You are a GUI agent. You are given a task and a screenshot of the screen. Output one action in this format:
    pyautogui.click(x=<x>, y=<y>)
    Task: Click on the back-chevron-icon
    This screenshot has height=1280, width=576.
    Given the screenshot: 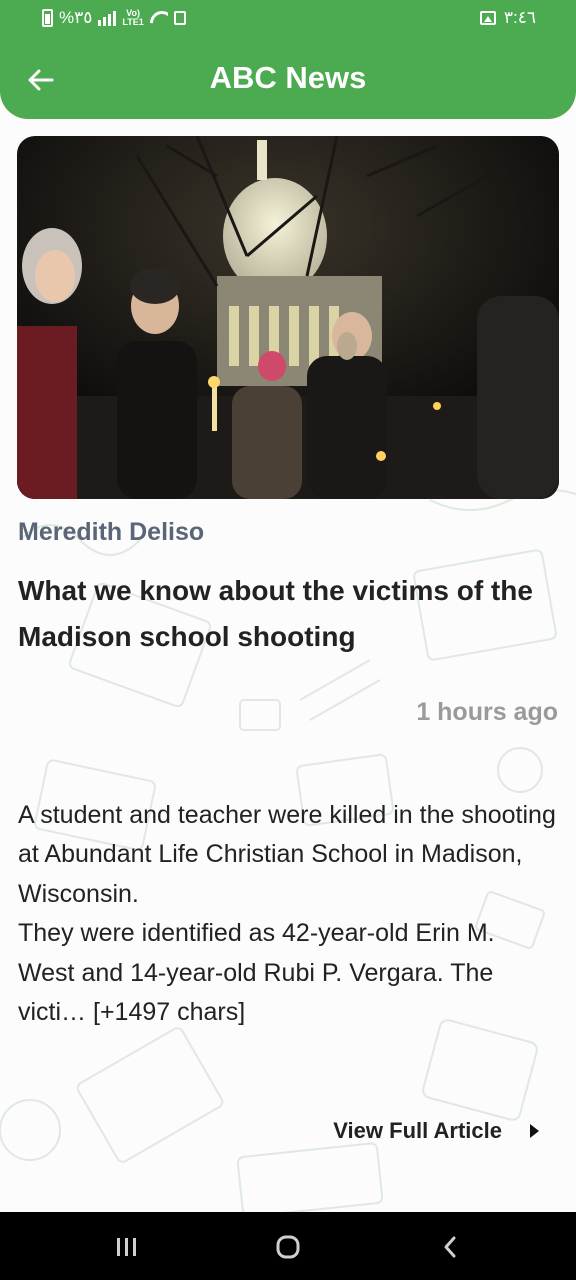 What is the action you would take?
    pyautogui.click(x=450, y=1247)
    